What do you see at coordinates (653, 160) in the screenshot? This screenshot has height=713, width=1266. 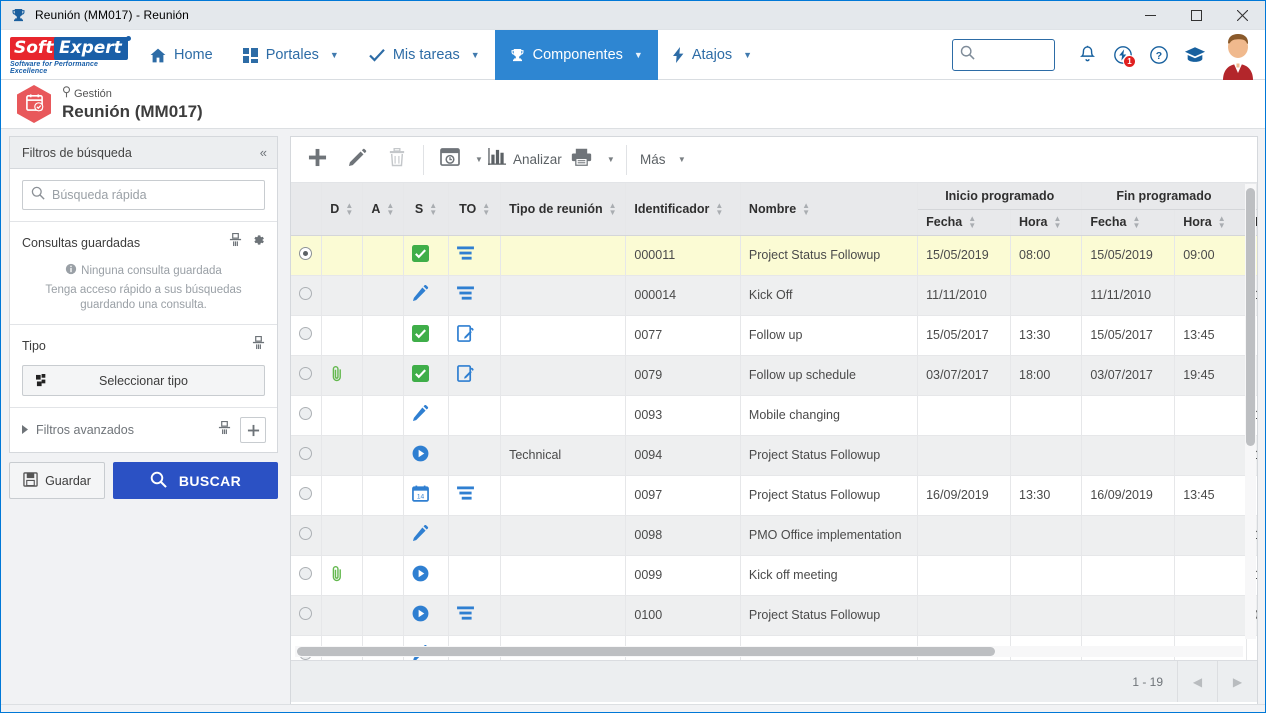 I see `more-button: Más` at bounding box center [653, 160].